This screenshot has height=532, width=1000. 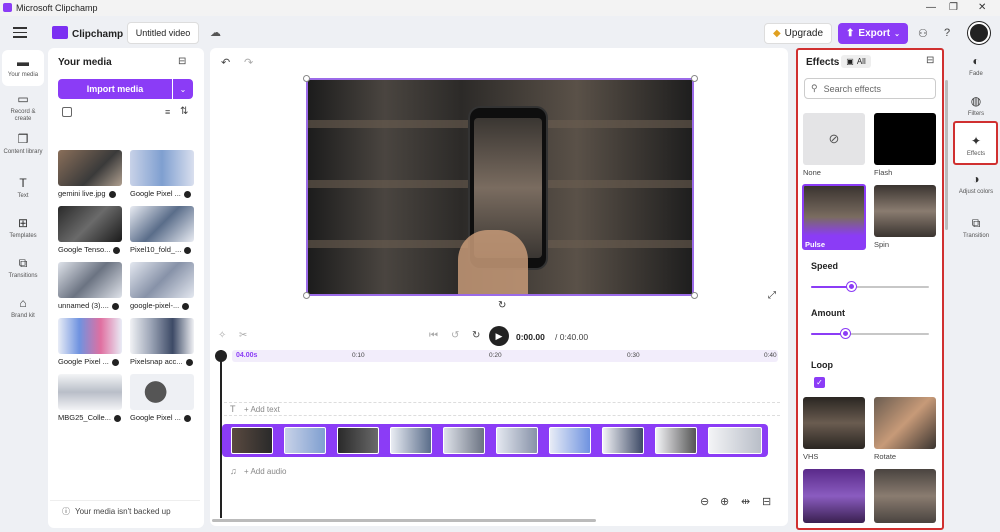 What do you see at coordinates (923, 33) in the screenshot?
I see `share-people-icon: ⚇` at bounding box center [923, 33].